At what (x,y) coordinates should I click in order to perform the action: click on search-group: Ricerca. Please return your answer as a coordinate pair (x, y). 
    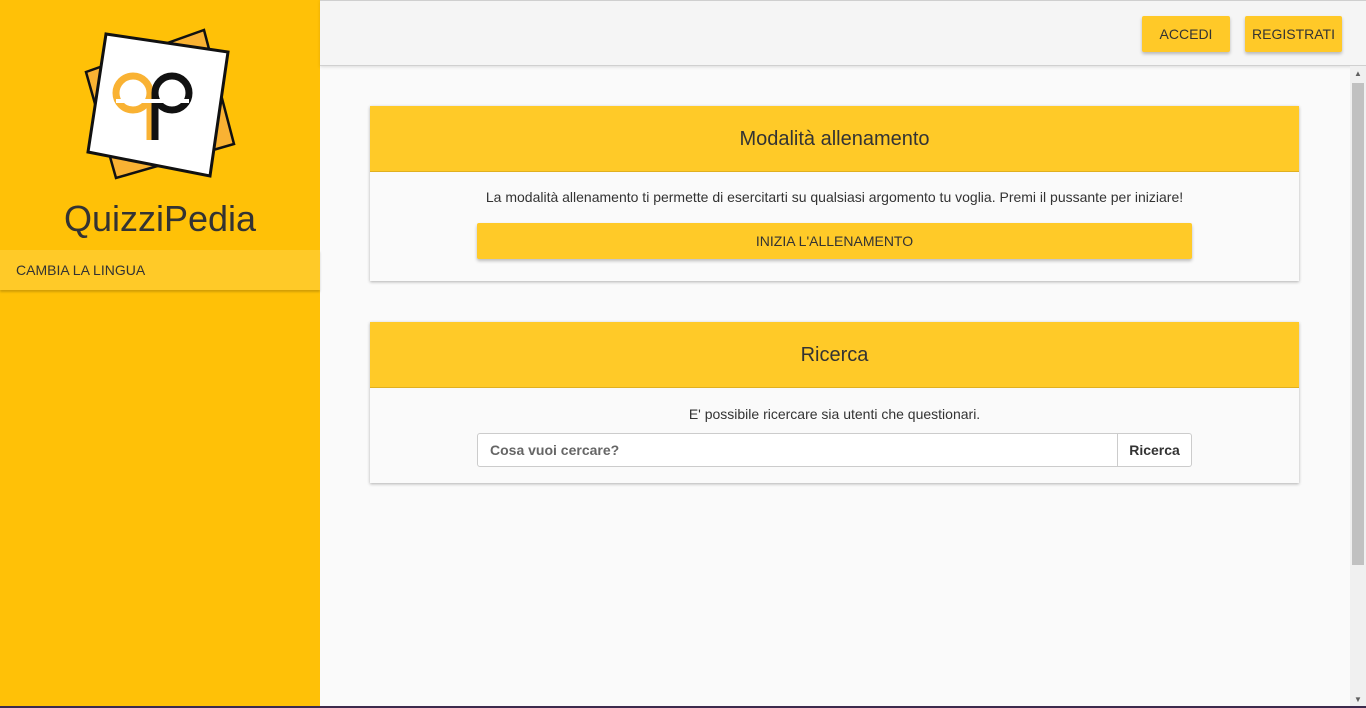
    Looking at the image, I should click on (834, 450).